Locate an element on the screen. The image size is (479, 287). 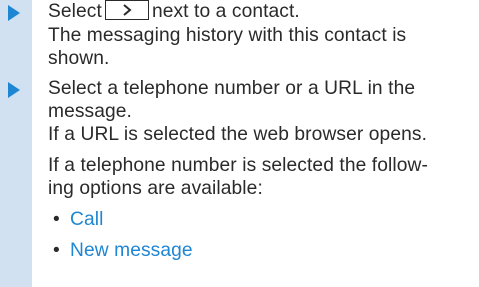
step-1-instruction: Select next to a contact. is located at coordinates (174, 11).